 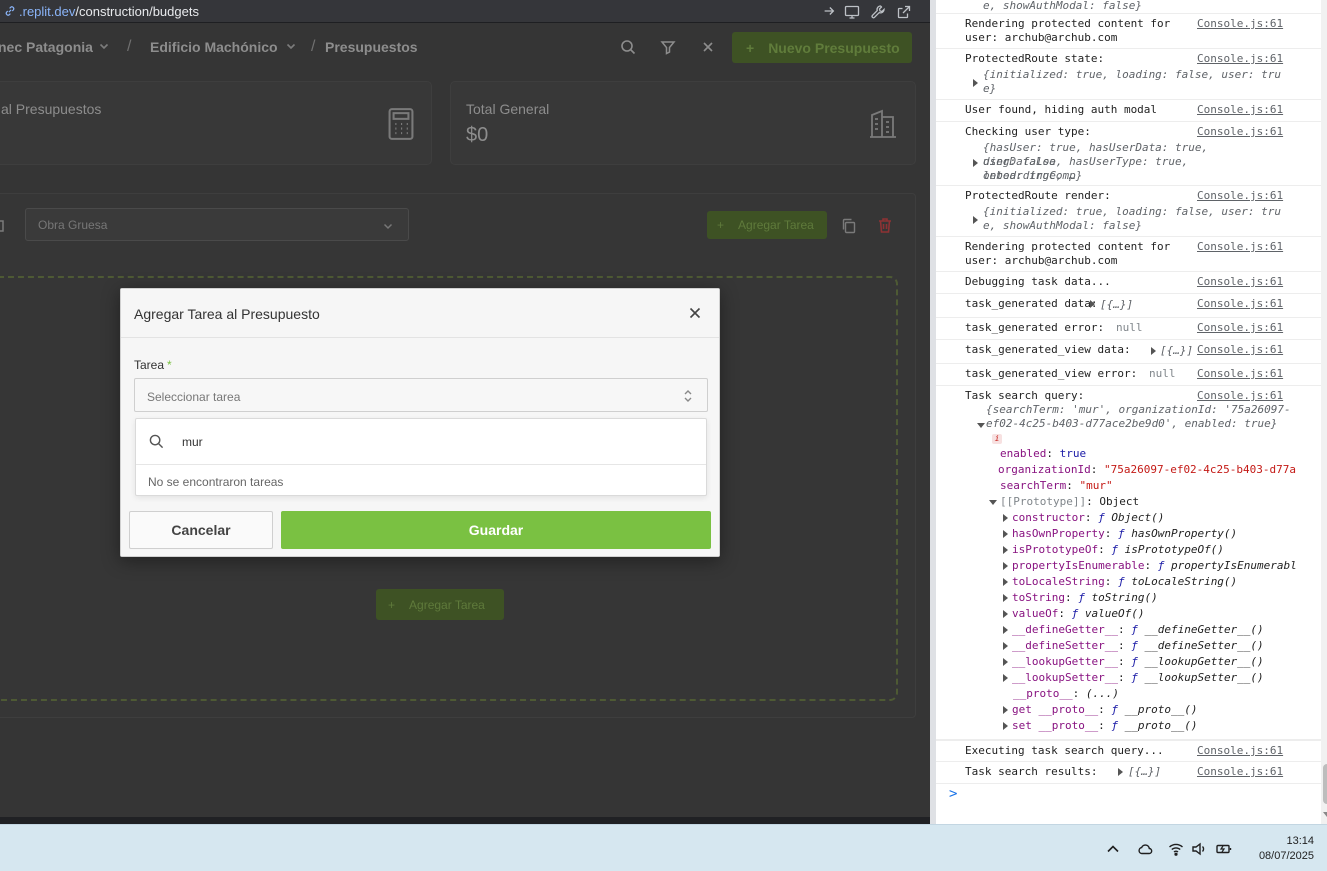 What do you see at coordinates (214, 47) in the screenshot?
I see `breadcrumb-project: Edificio Machónico` at bounding box center [214, 47].